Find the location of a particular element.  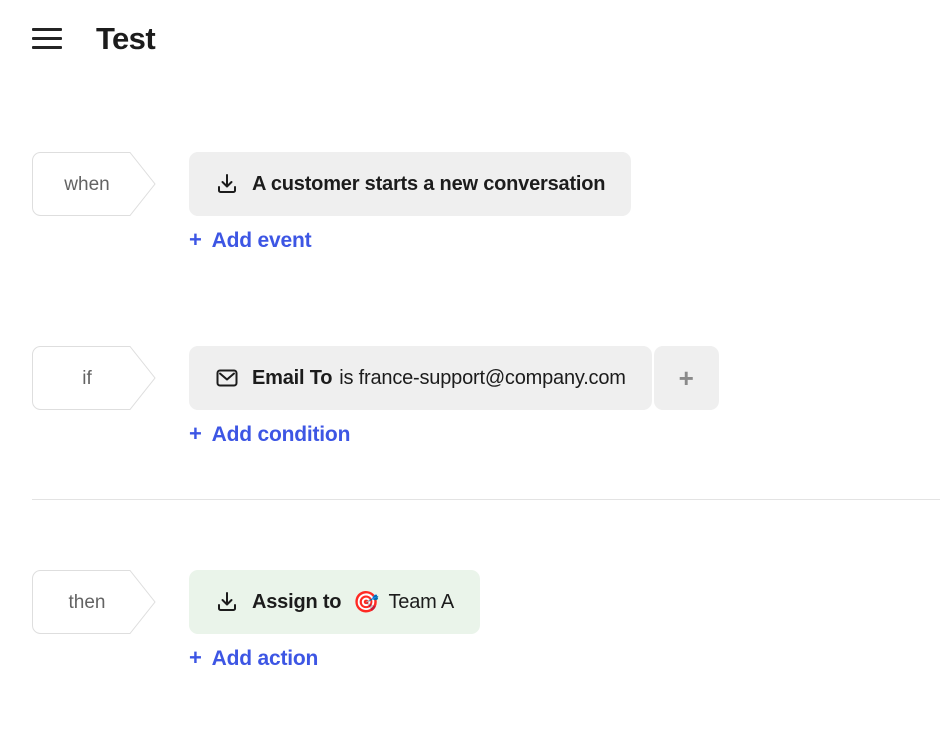

tag-if: if is located at coordinates (94, 378).